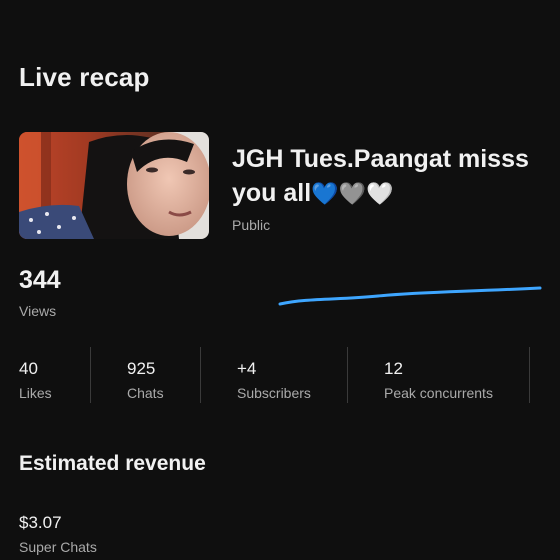  I want to click on views-label: Views, so click(38, 311).